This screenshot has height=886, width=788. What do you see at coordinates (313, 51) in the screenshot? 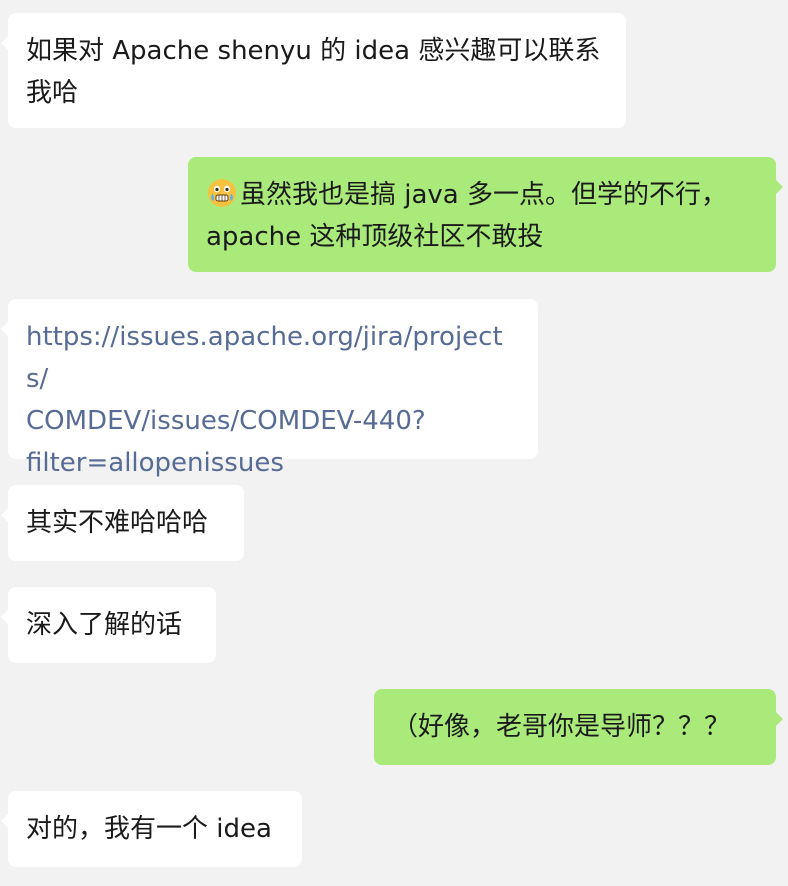
I see `message-text-line: 如果对 Apache shenyu 的 idea 感兴趣可以联系` at bounding box center [313, 51].